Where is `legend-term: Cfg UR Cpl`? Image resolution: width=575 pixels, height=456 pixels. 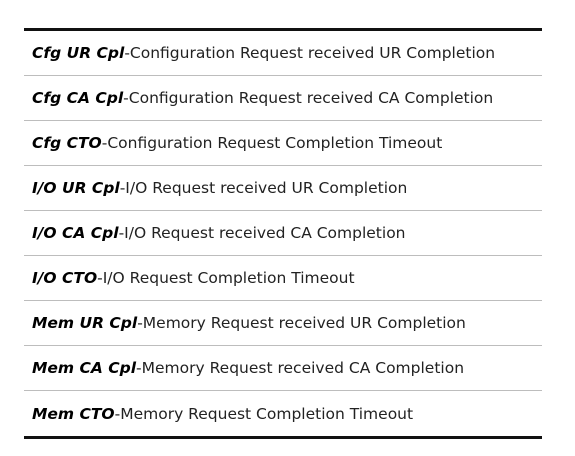
legend-term: Cfg UR Cpl is located at coordinates (78, 53).